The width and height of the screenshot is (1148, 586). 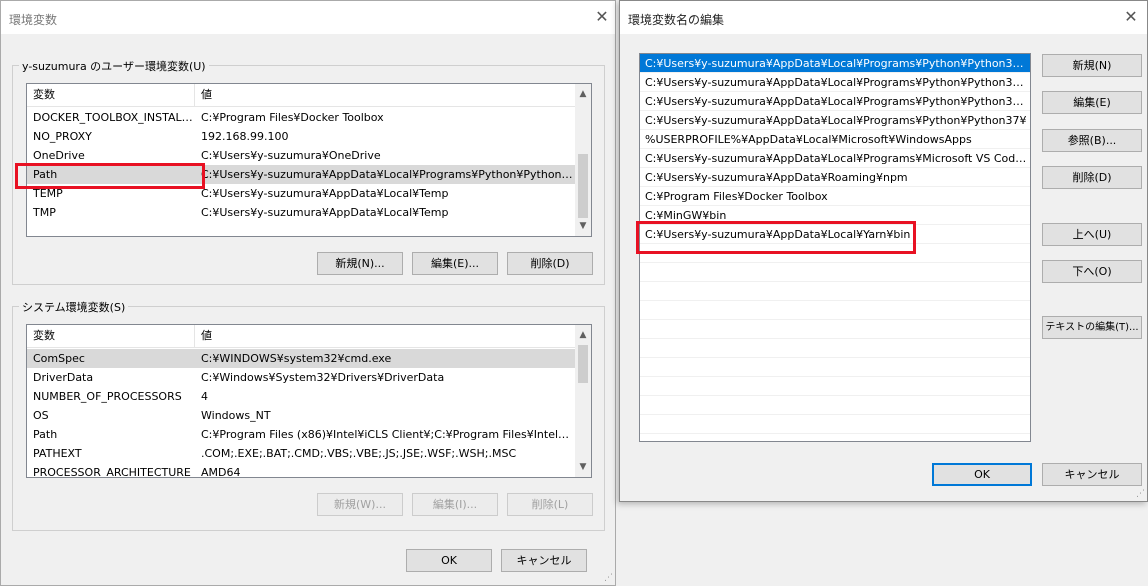 I want to click on system-var-value: C:¥Windows¥System32¥Drivers¥DriverData, so click(x=323, y=377).